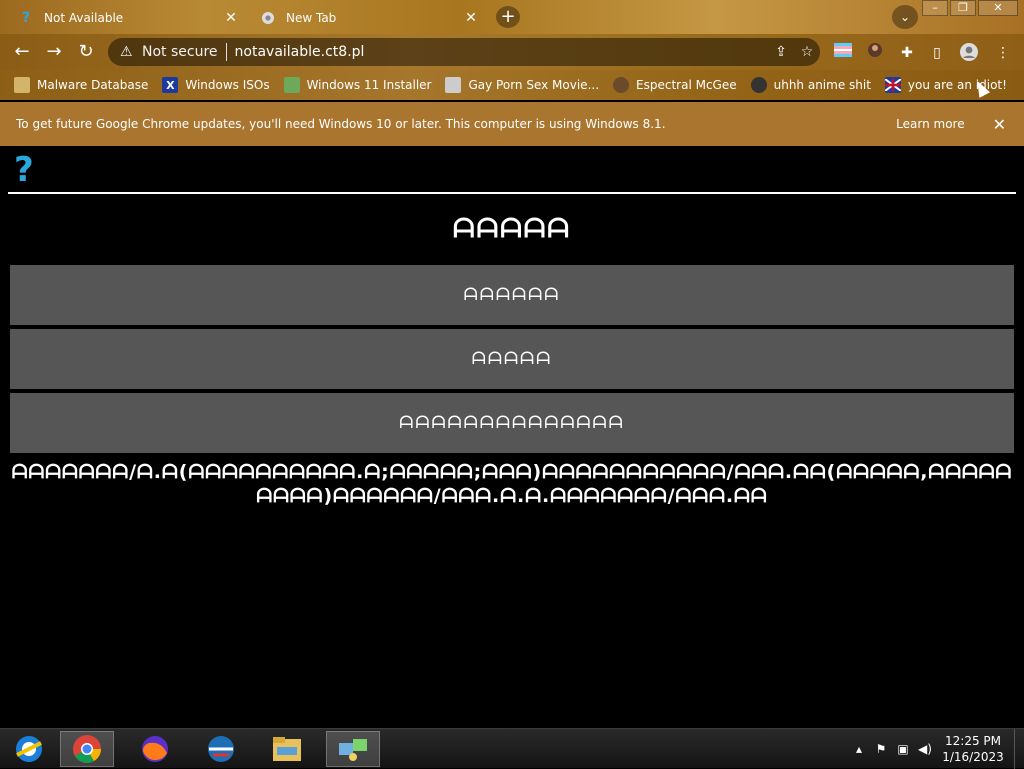  I want to click on learn-more-link: Learn more, so click(930, 124).